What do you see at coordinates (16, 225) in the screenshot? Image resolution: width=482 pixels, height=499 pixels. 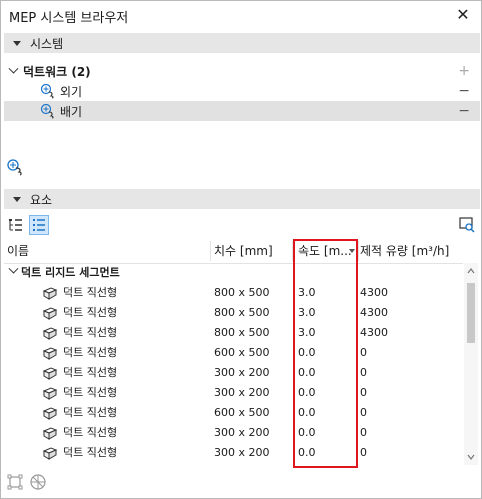 I see `tree-view-button` at bounding box center [16, 225].